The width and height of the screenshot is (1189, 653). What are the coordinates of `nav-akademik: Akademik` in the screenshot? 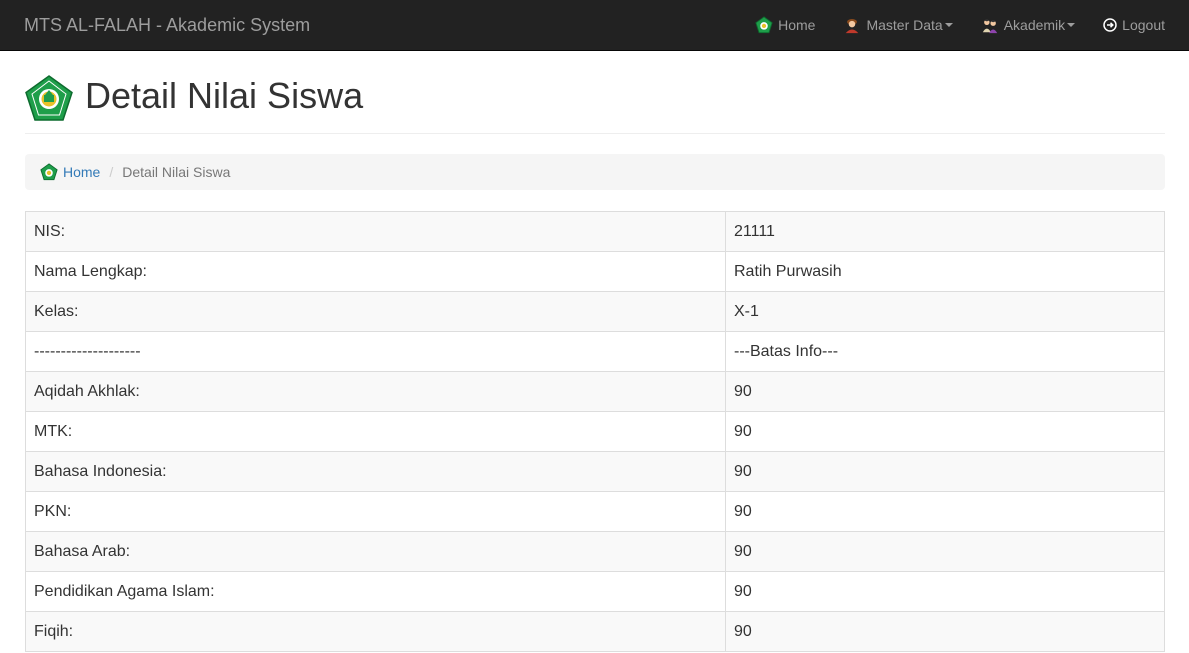 It's located at (1028, 25).